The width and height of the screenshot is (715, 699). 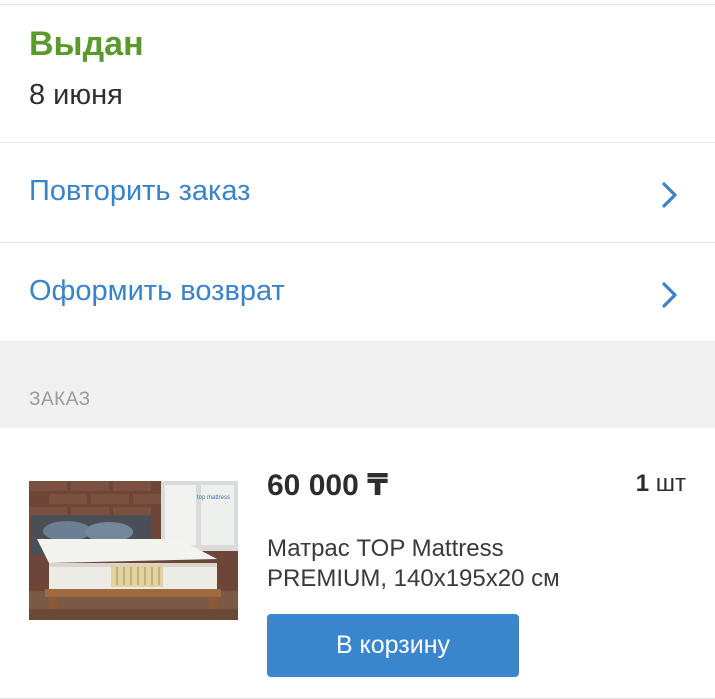 What do you see at coordinates (157, 291) in the screenshot?
I see `return-order-label: Оформить возврат` at bounding box center [157, 291].